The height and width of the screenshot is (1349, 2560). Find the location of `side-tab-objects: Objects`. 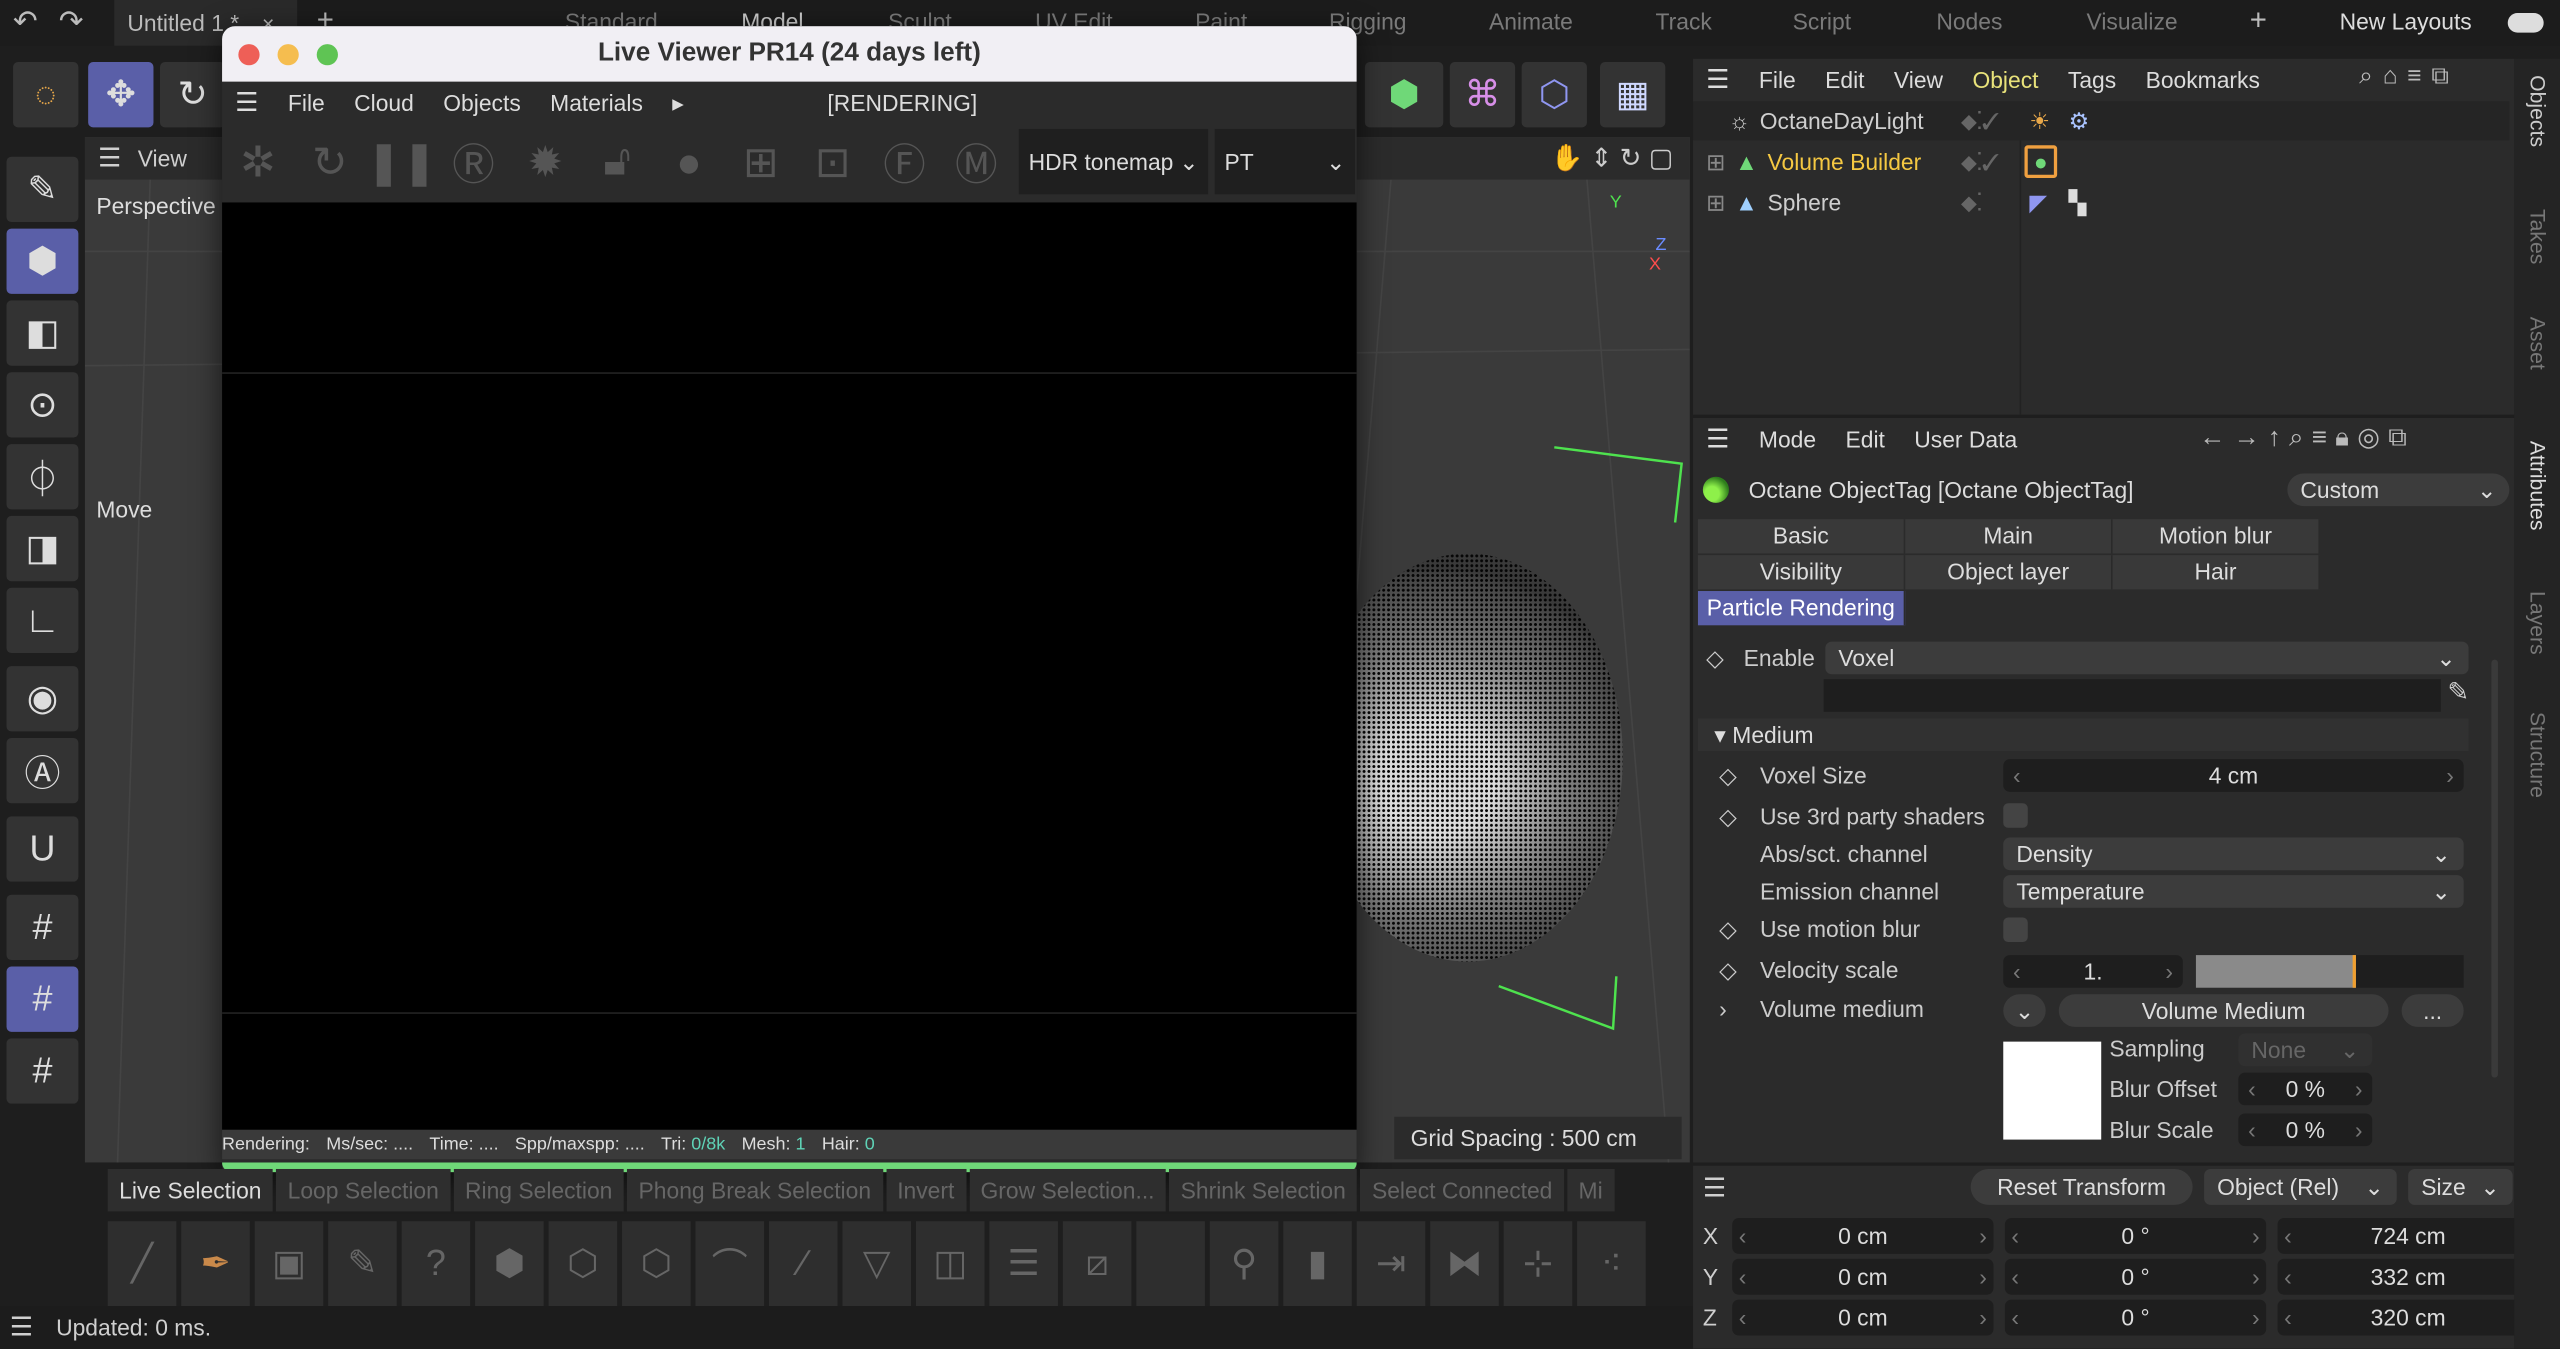

side-tab-objects: Objects is located at coordinates (2538, 111).